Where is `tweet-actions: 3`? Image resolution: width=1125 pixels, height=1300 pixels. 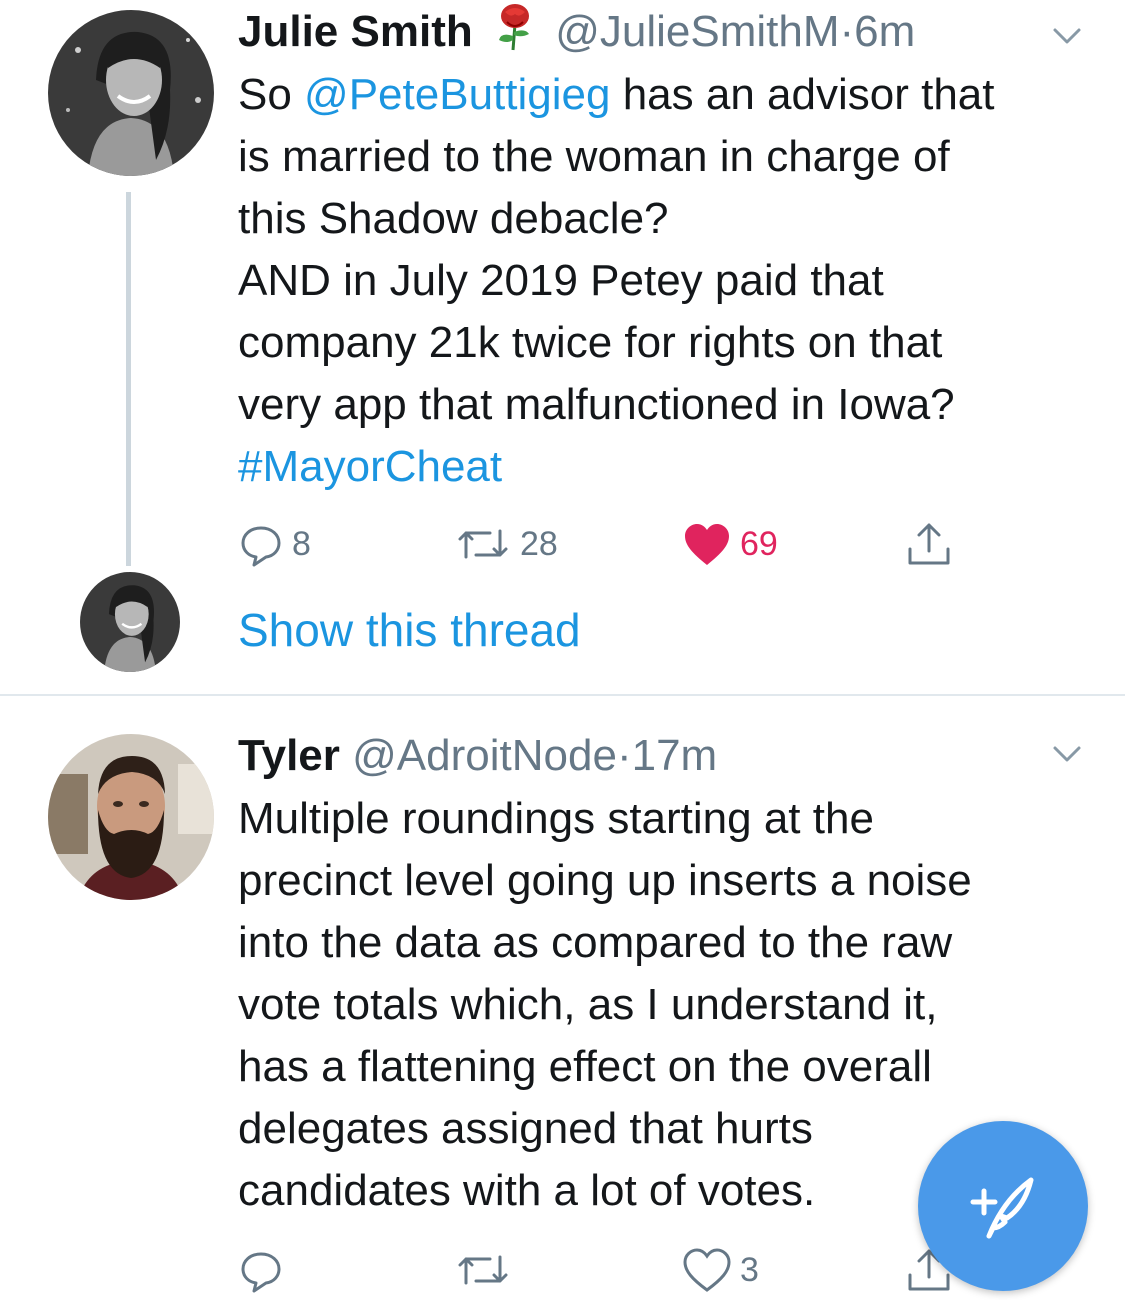 tweet-actions: 3 is located at coordinates (618, 1270).